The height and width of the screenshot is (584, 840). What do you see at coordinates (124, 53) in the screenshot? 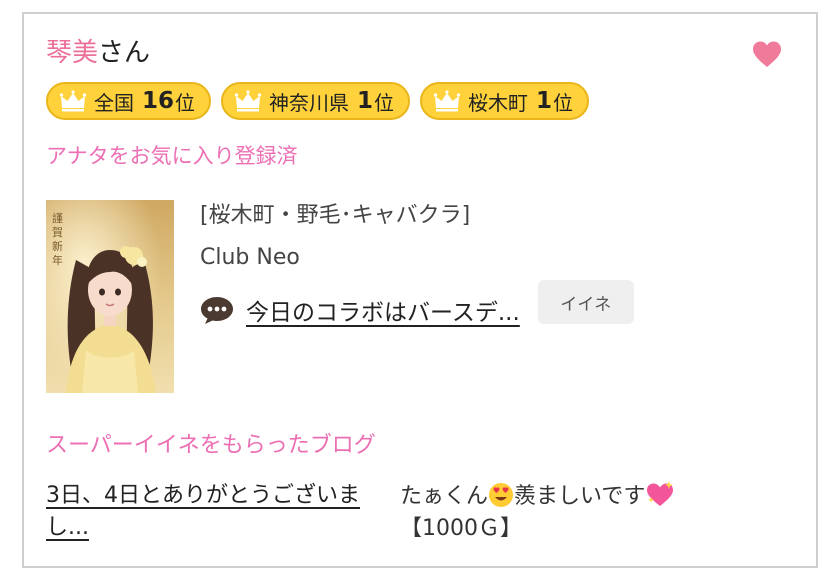
I see `name-suffix: さん` at bounding box center [124, 53].